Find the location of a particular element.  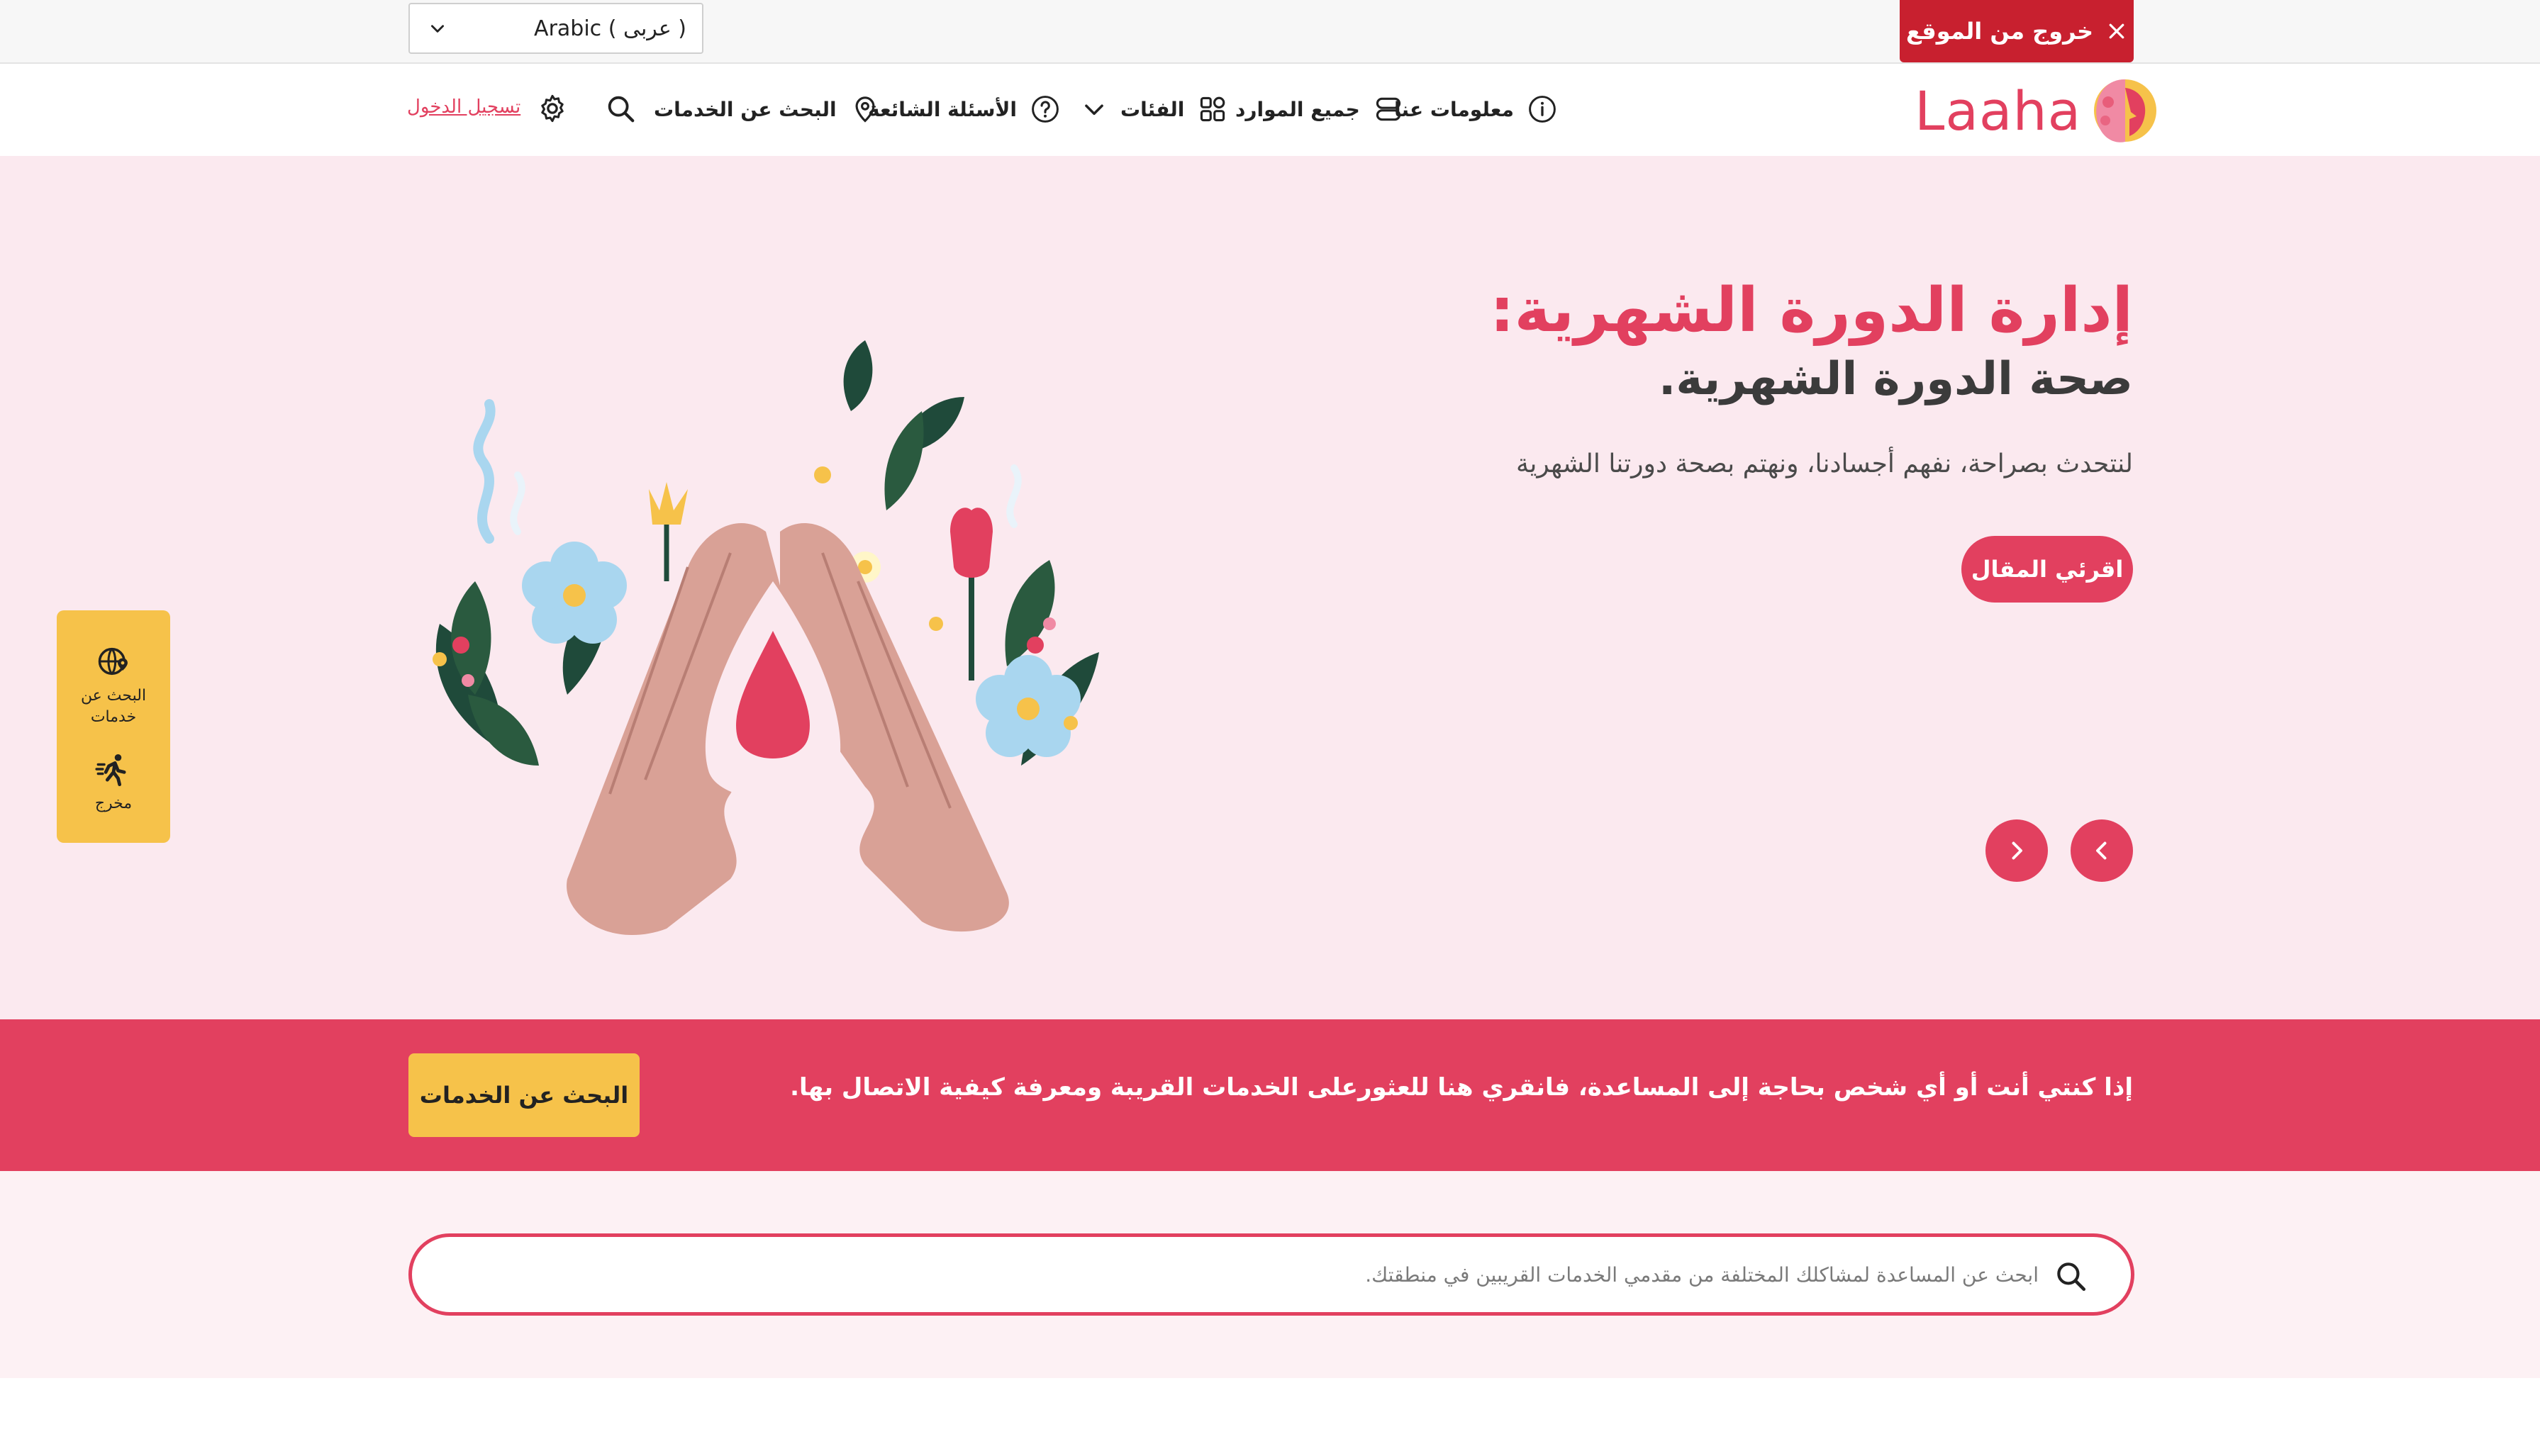

nav-faq: الأسئلة الشائعة is located at coordinates (964, 109).